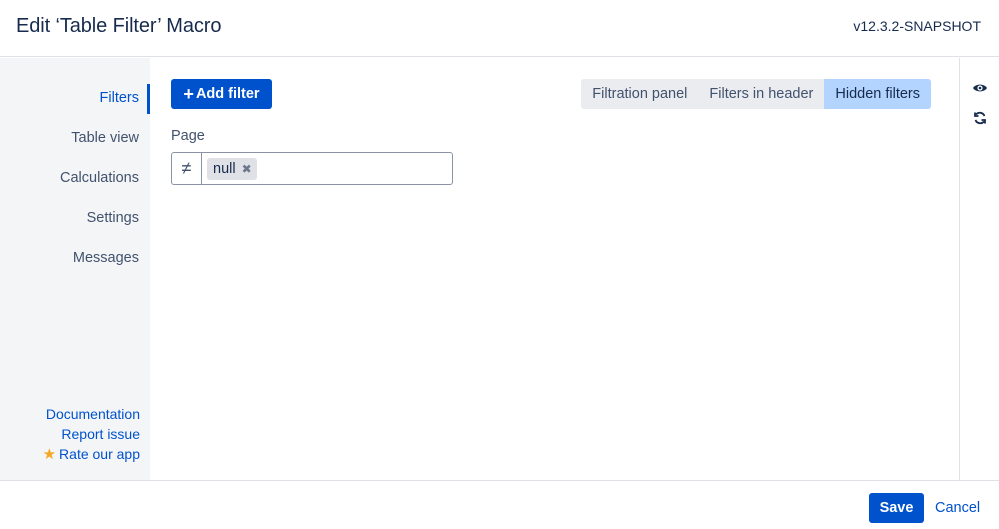  What do you see at coordinates (957, 508) in the screenshot?
I see `cancel-button: Cancel` at bounding box center [957, 508].